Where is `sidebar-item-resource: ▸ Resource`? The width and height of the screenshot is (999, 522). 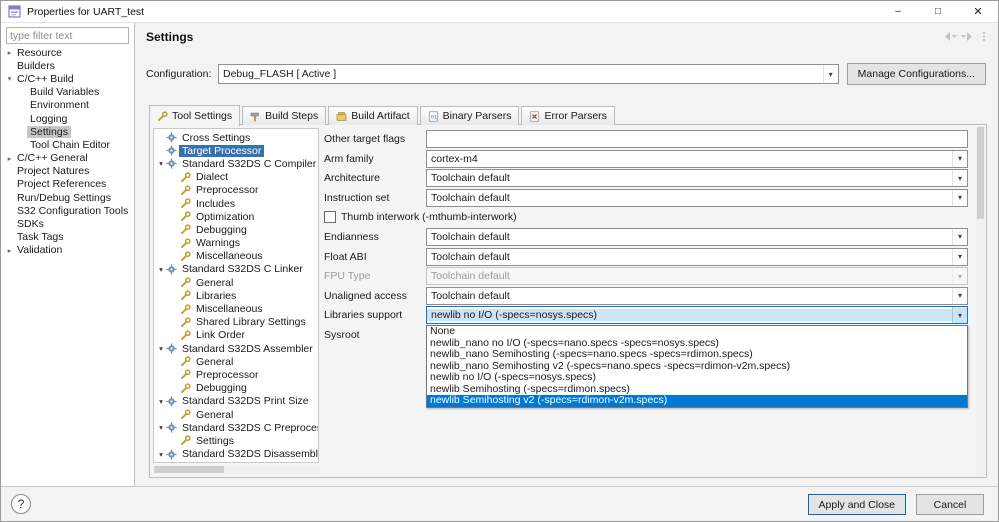 sidebar-item-resource: ▸ Resource is located at coordinates (67, 52).